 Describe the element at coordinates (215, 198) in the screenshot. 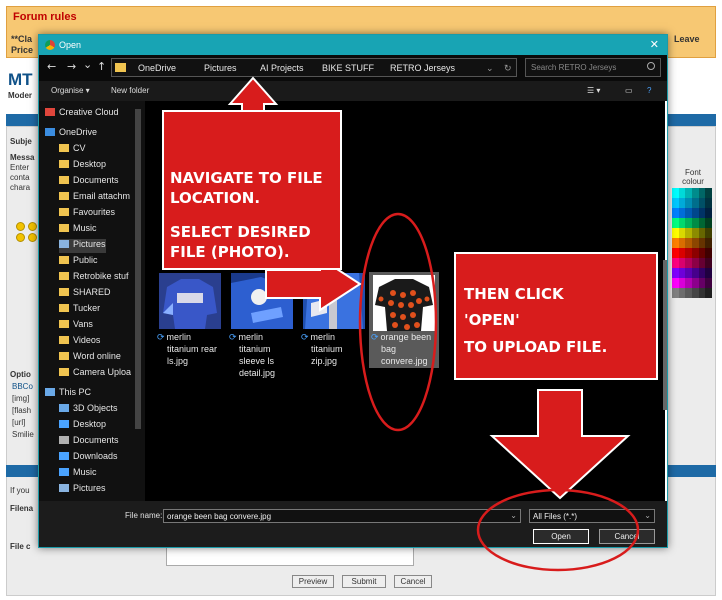

I see `callout-line: LOCATION.` at that location.